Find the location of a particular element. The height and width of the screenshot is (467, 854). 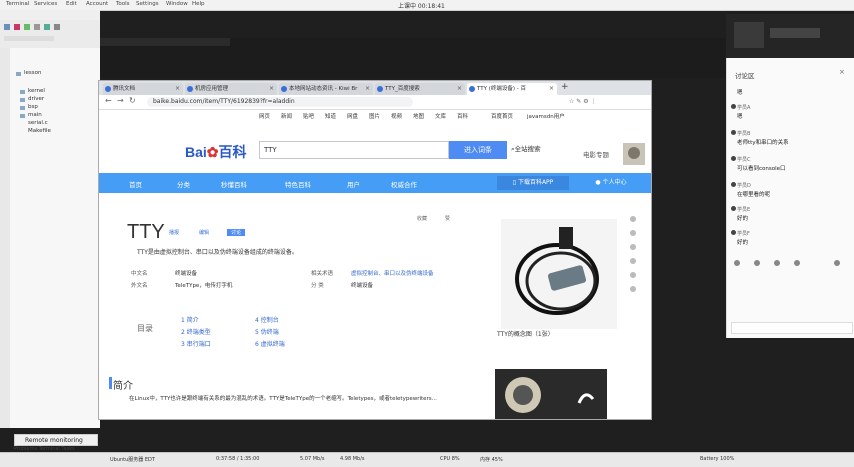

collect-button: 收藏 is located at coordinates (422, 218).